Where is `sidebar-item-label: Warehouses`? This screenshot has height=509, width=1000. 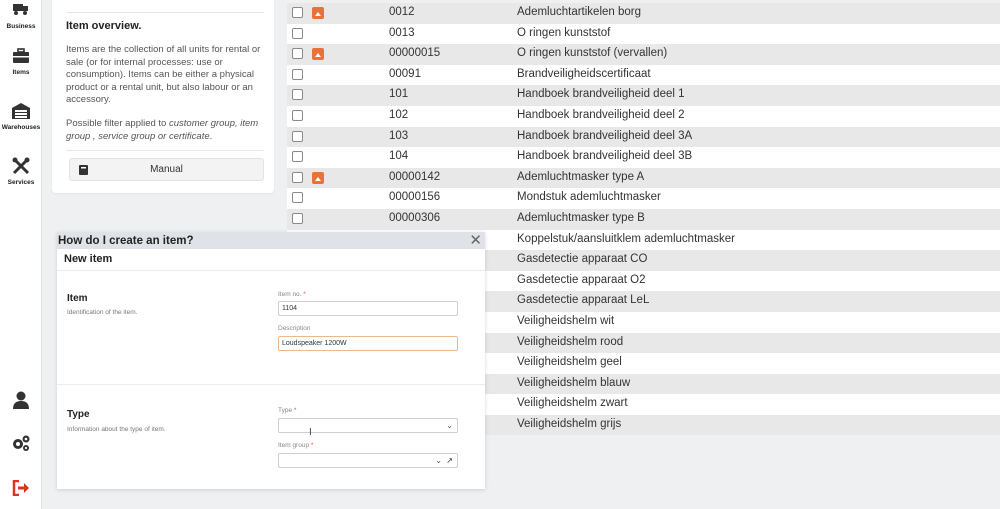 sidebar-item-label: Warehouses is located at coordinates (21, 127).